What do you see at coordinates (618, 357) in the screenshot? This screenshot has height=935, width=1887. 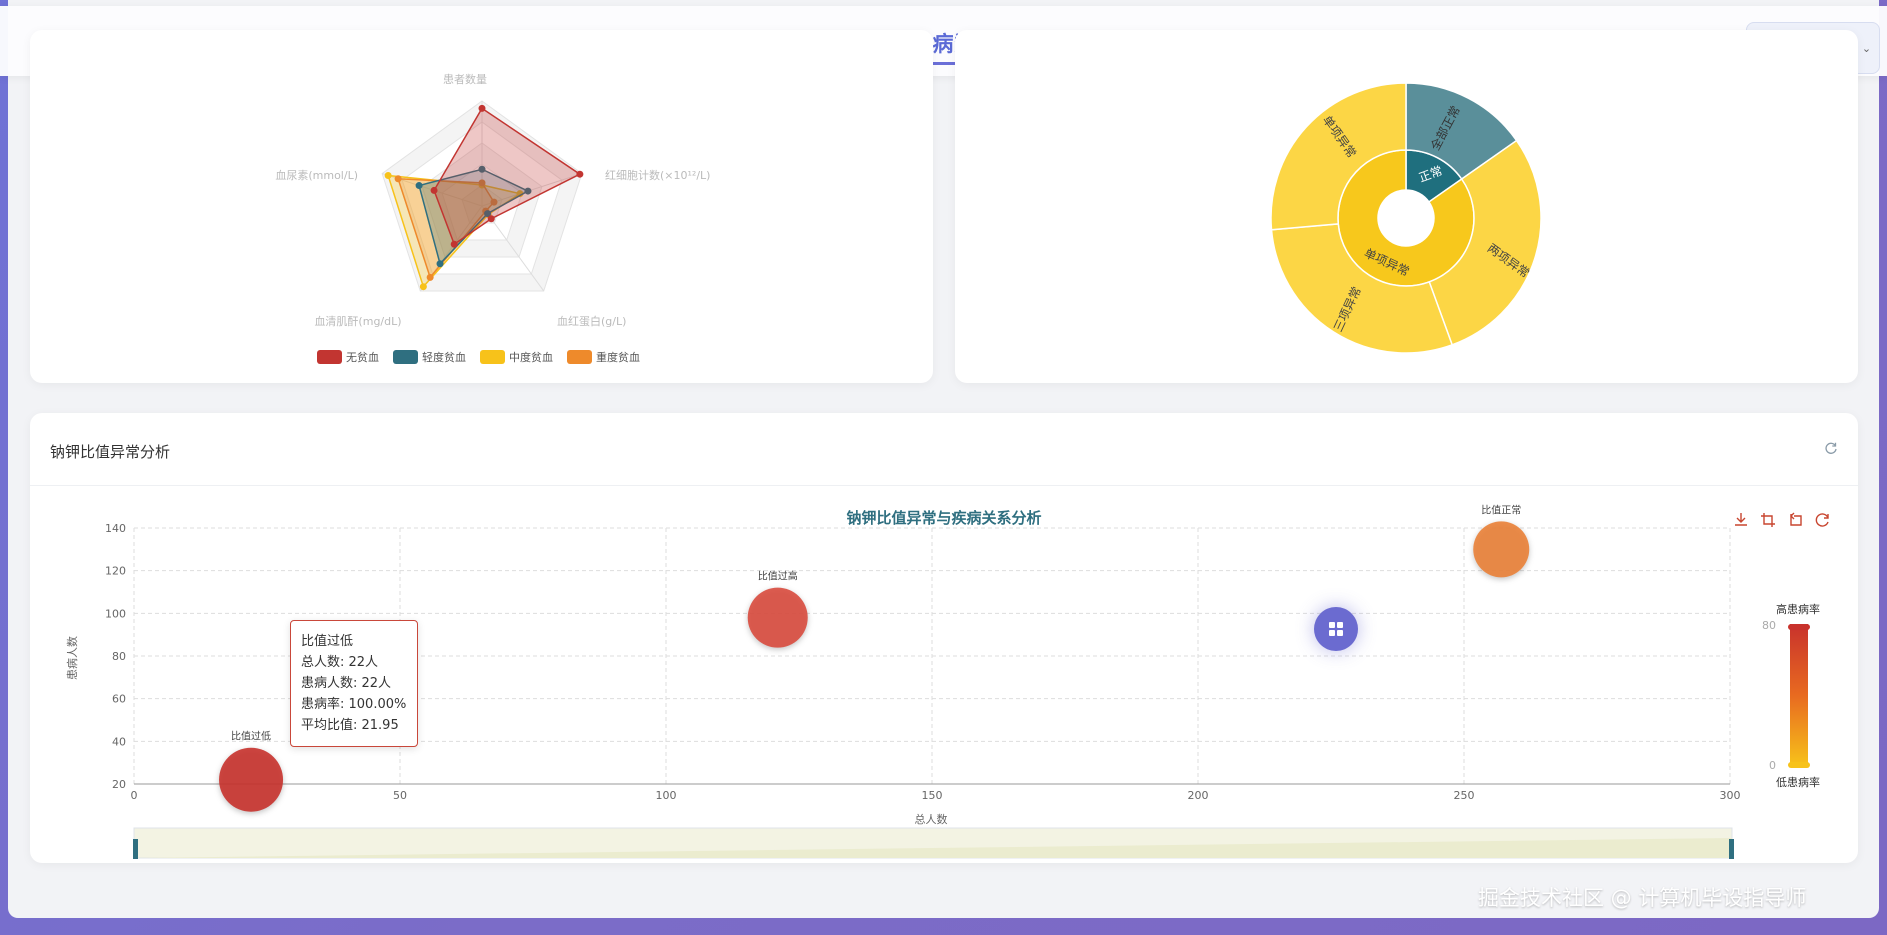 I see `legend-label-3: 重度贫血` at bounding box center [618, 357].